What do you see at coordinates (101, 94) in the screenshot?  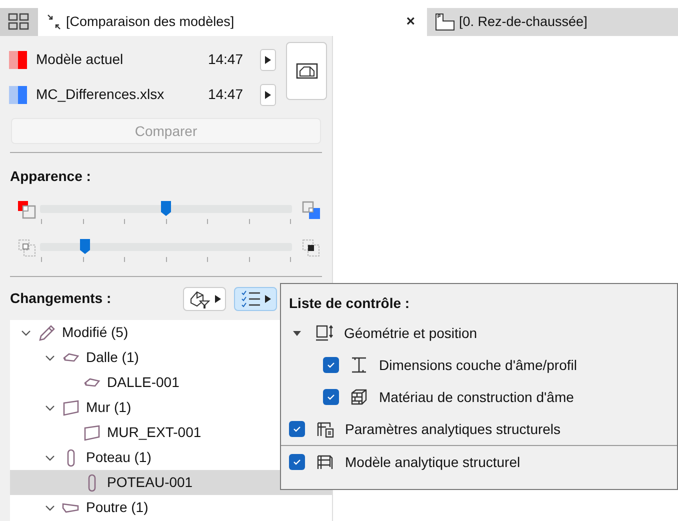 I see `model-name: MC_Differences.xlsx` at bounding box center [101, 94].